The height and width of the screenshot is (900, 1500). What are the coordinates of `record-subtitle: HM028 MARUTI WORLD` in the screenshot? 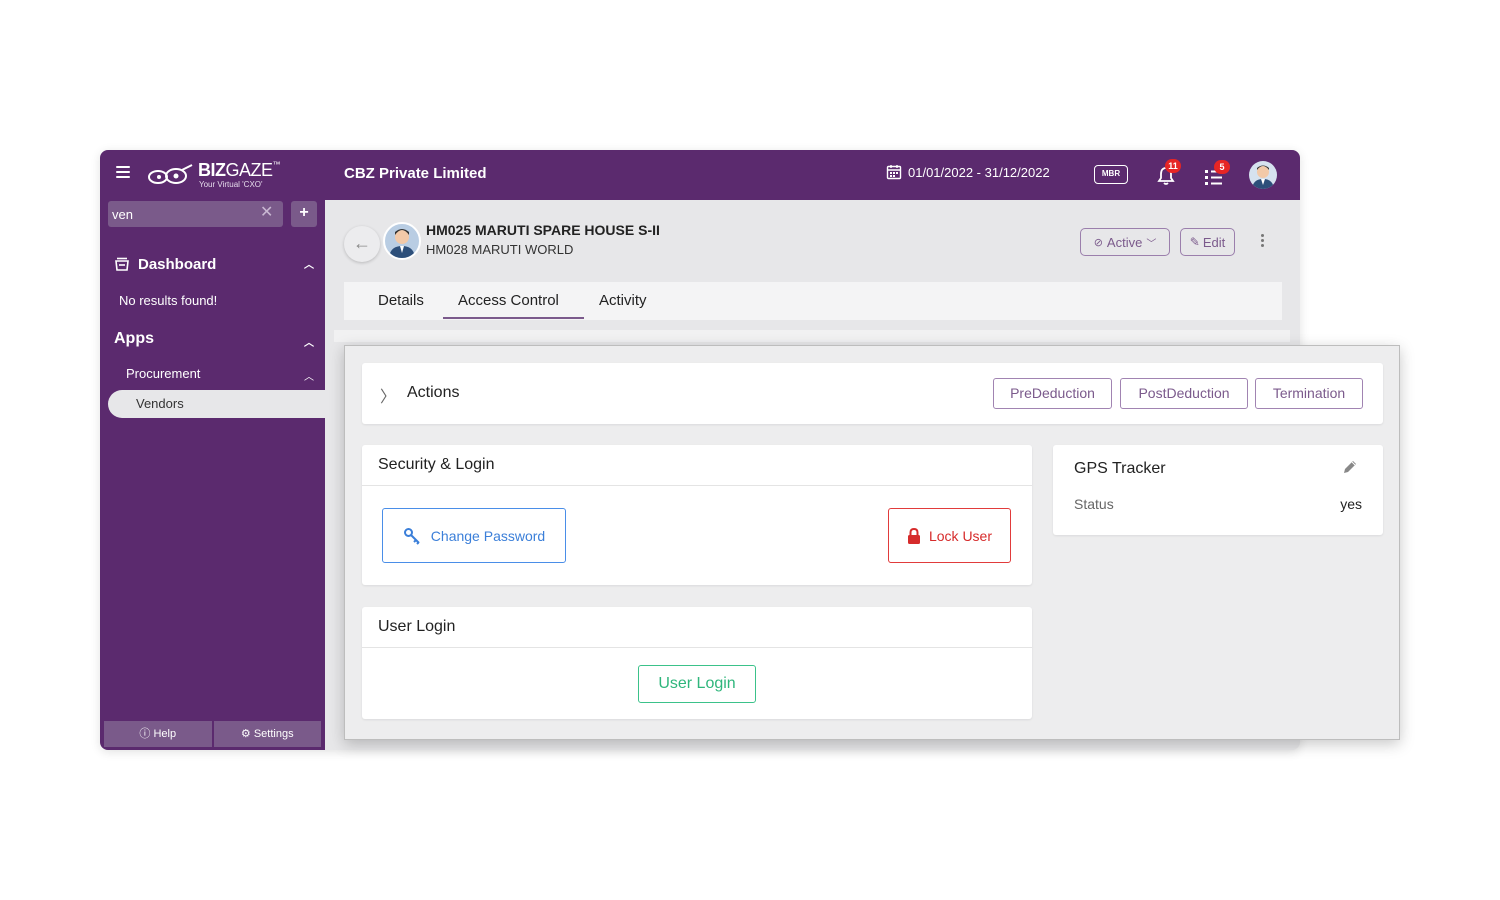 It's located at (500, 249).